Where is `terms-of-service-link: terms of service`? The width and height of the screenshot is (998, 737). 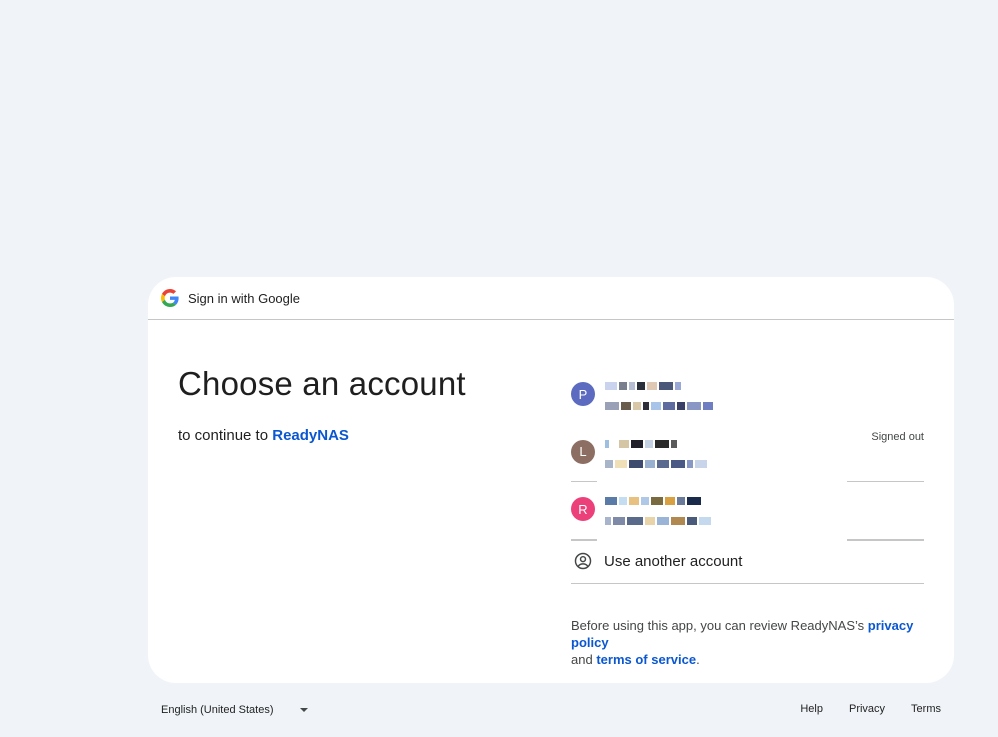 terms-of-service-link: terms of service is located at coordinates (646, 659).